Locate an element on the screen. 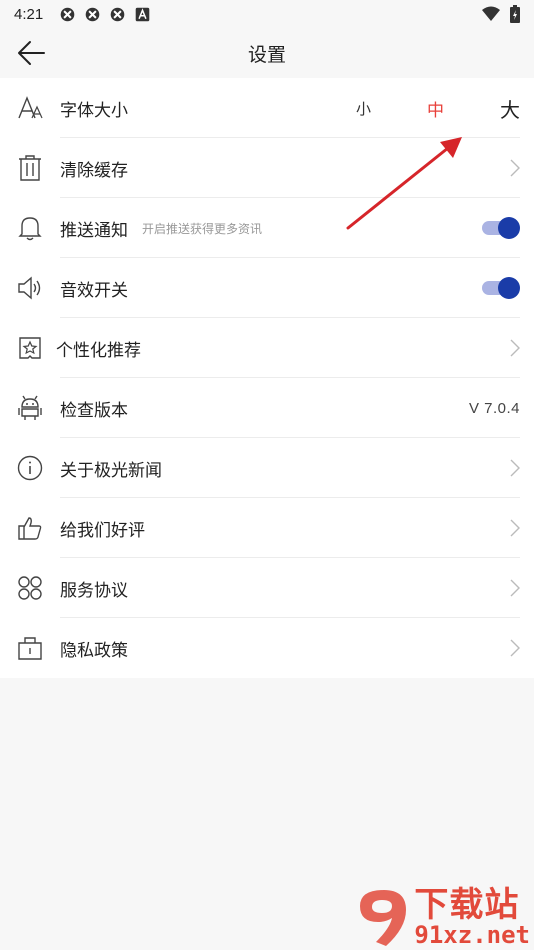 The height and width of the screenshot is (950, 534). personalized-label: 个性化推荐 is located at coordinates (98, 350).